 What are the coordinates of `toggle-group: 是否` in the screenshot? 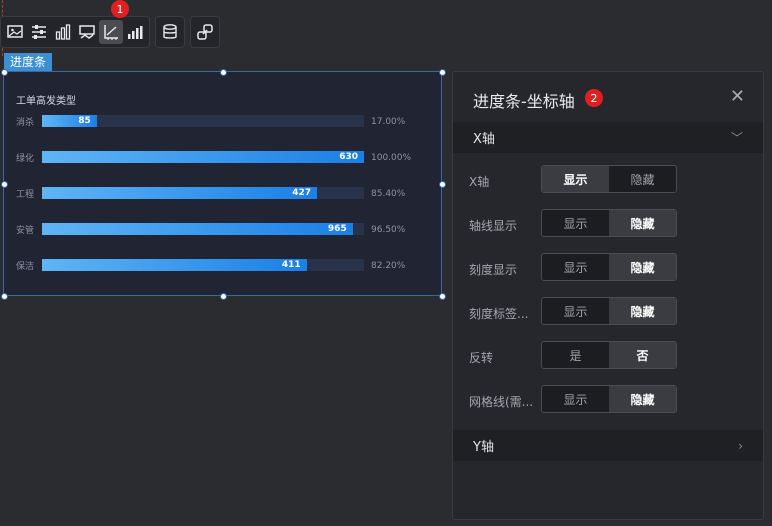 It's located at (609, 355).